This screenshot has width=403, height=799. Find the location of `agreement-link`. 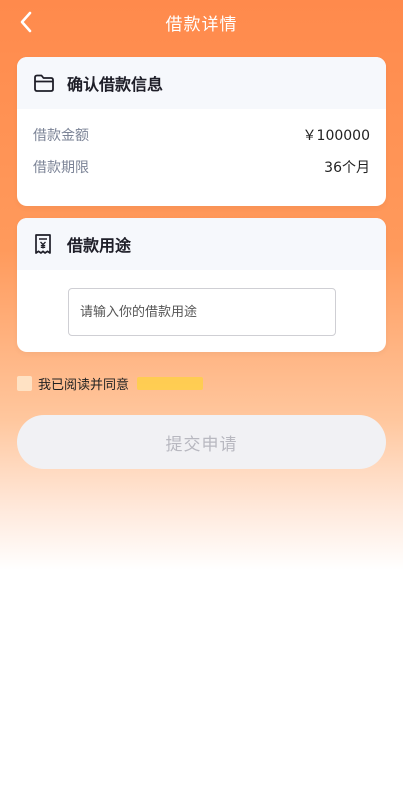

agreement-link is located at coordinates (170, 383).